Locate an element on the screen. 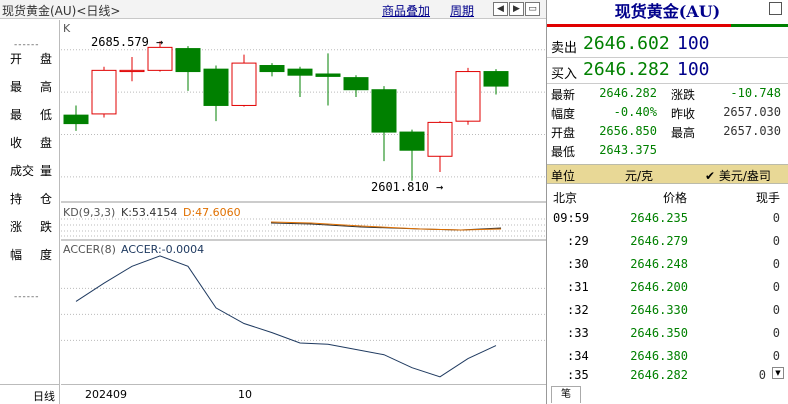 The image size is (788, 404). accer-value: ACCER:-0.0004 is located at coordinates (162, 249).